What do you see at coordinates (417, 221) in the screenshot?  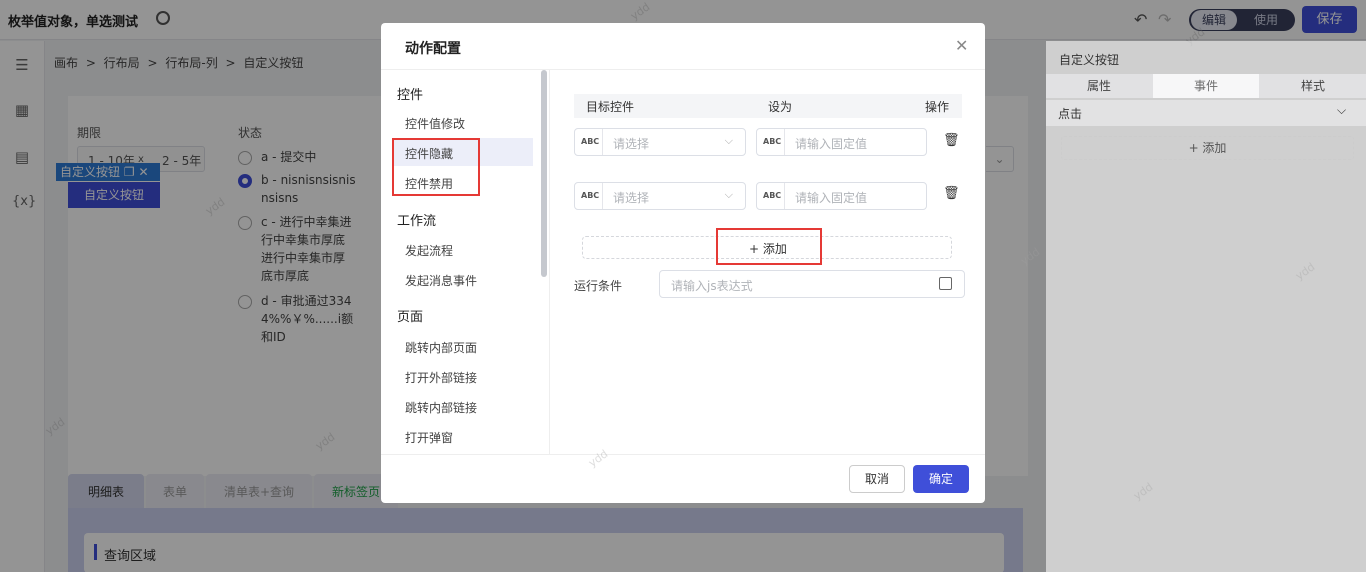 I see `menu-group-workflow: 工作流` at bounding box center [417, 221].